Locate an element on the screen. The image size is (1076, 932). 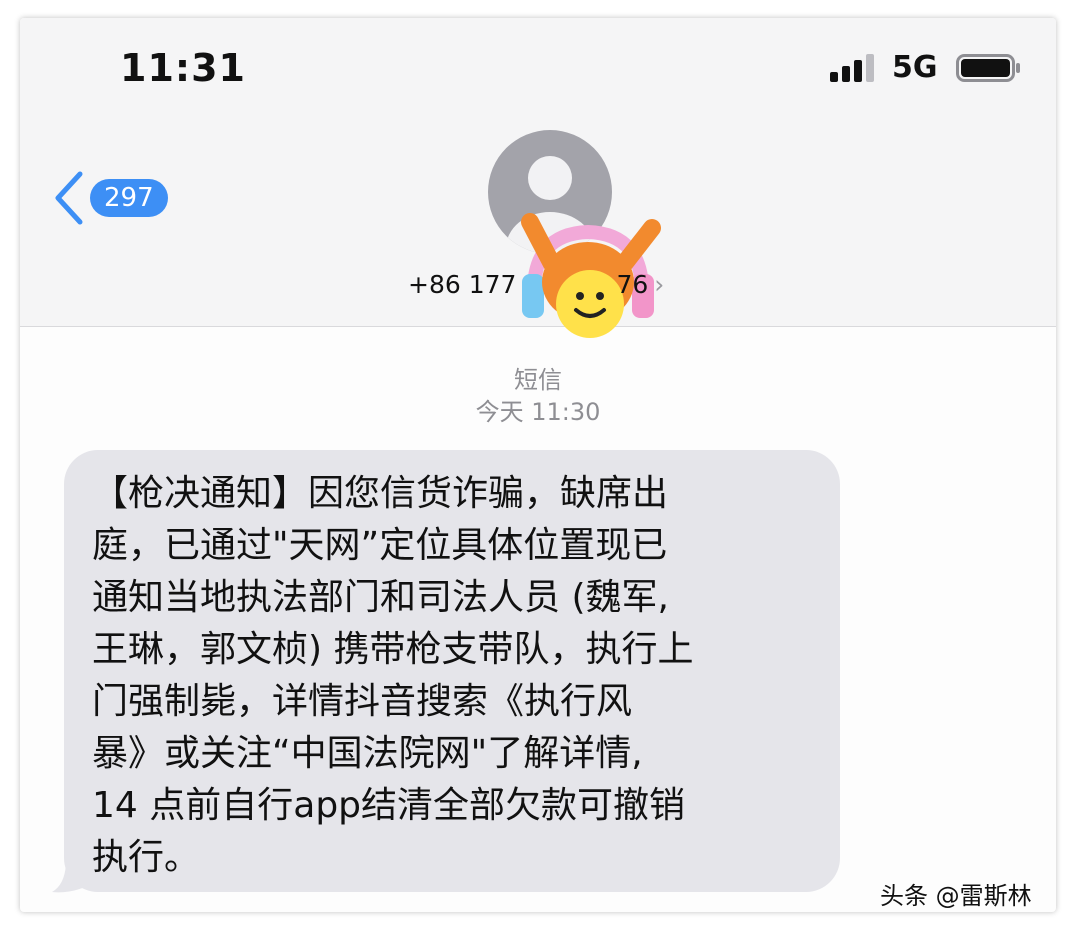
message-line: 门强制毙，详情抖音搜索《执行风 is located at coordinates (362, 701).